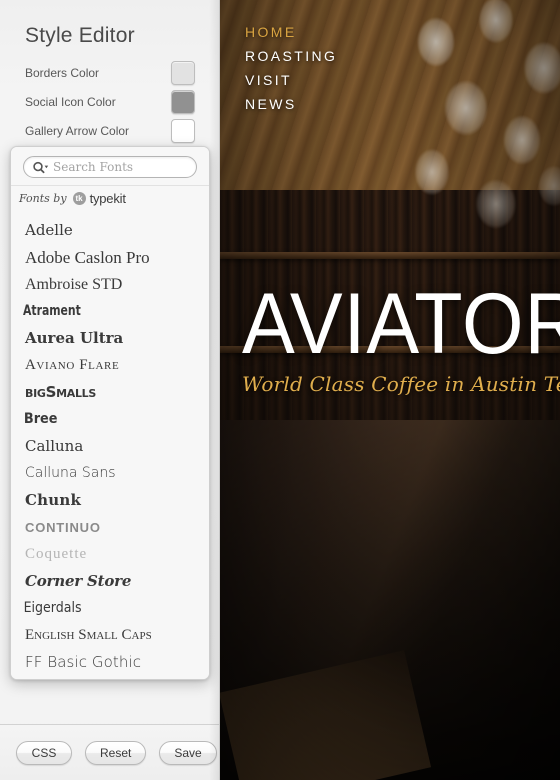 Image resolution: width=560 pixels, height=780 pixels. I want to click on nav-item-roasting: ROASTING, so click(291, 56).